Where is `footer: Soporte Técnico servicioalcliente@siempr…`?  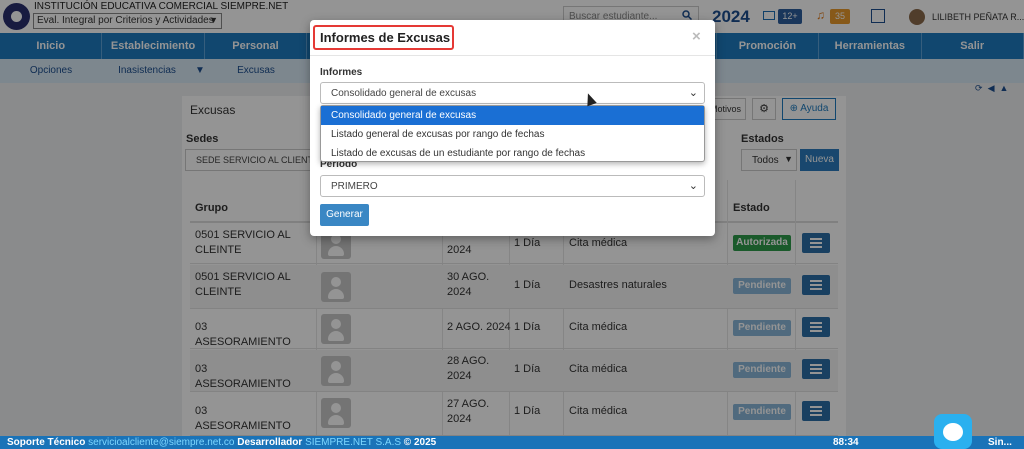 footer: Soporte Técnico servicioalcliente@siempr… is located at coordinates (512, 442).